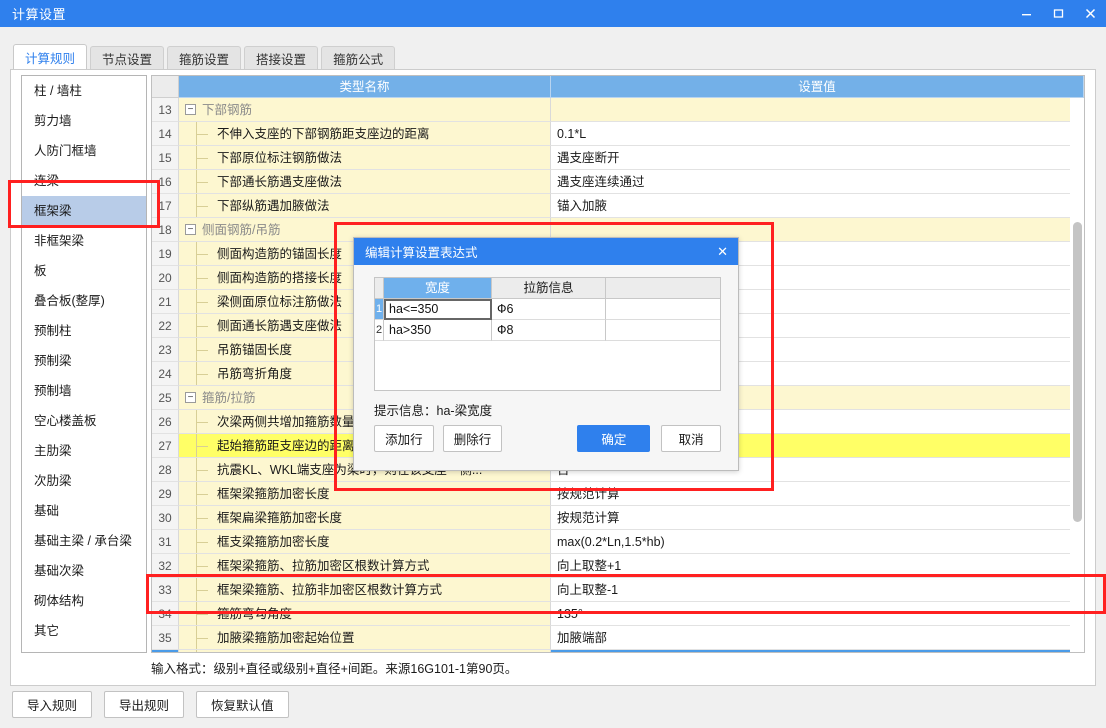 The width and height of the screenshot is (1106, 728). Describe the element at coordinates (1058, 13) in the screenshot. I see `maximize-icon` at that location.